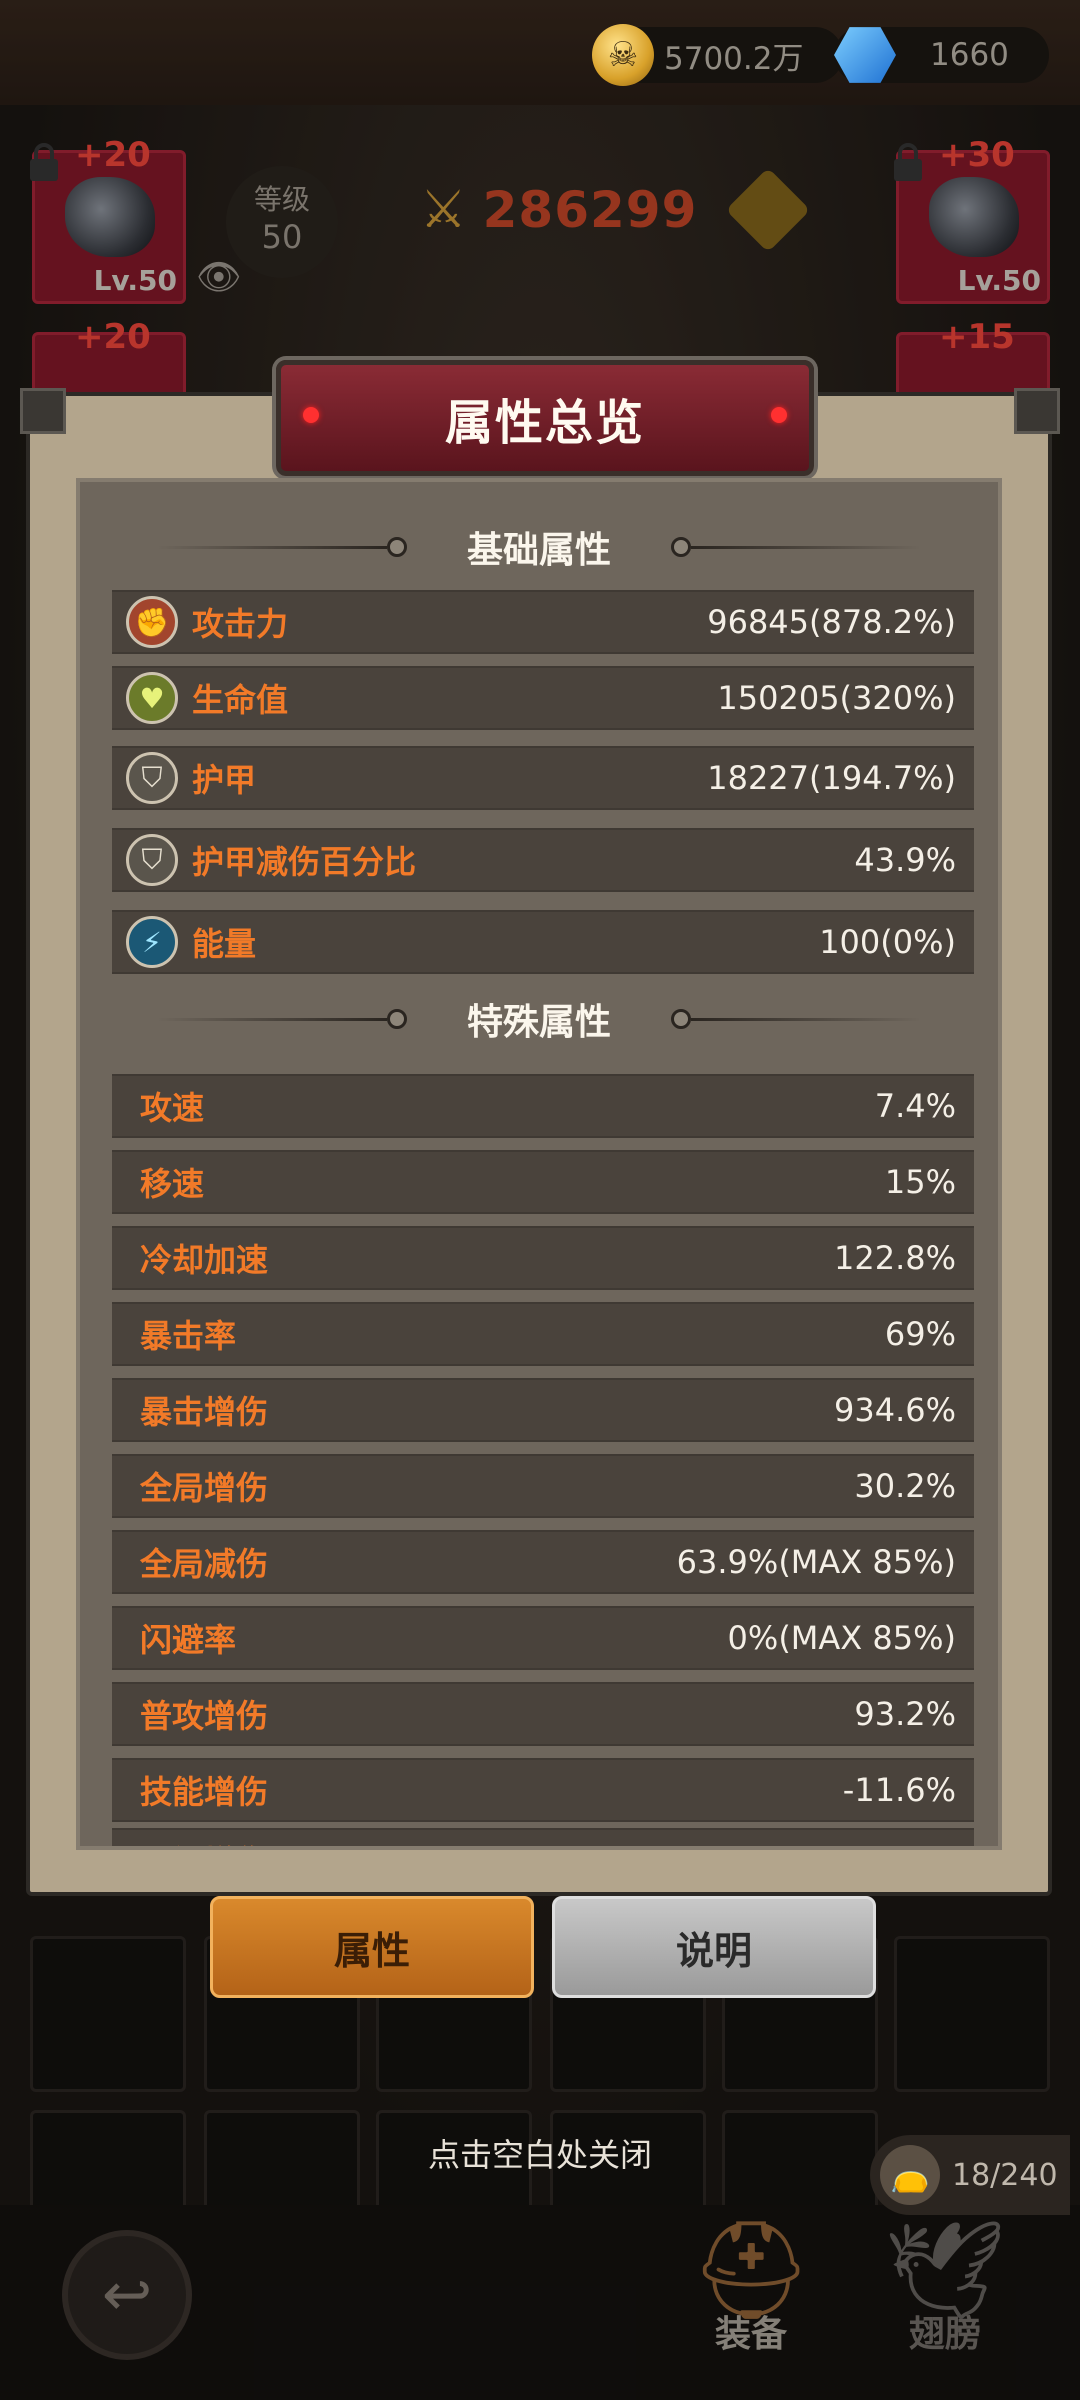 The width and height of the screenshot is (1080, 2400). What do you see at coordinates (152, 698) in the screenshot?
I see `heart-icon: ♥` at bounding box center [152, 698].